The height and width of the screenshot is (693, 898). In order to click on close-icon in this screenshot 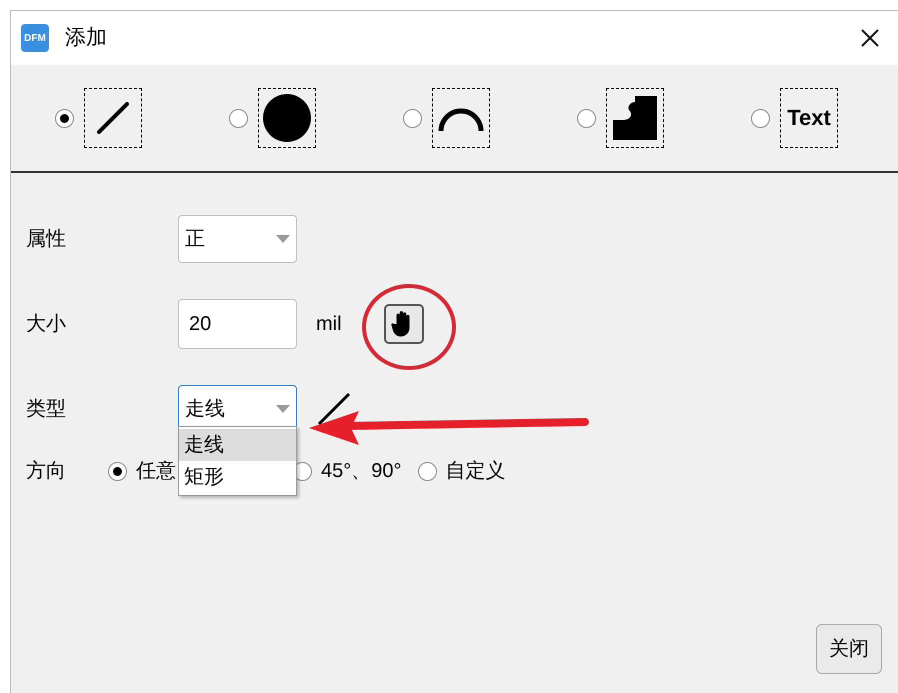, I will do `click(870, 38)`.